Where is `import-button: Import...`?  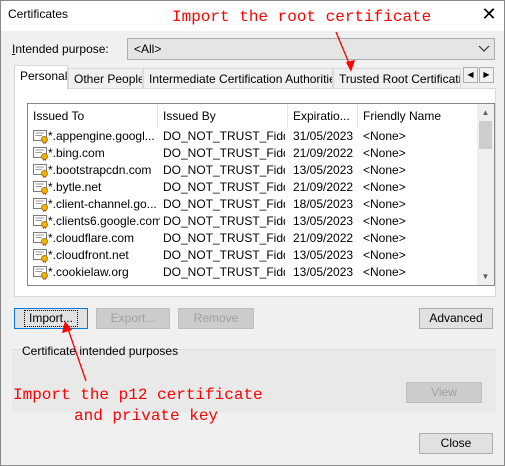 import-button: Import... is located at coordinates (51, 318).